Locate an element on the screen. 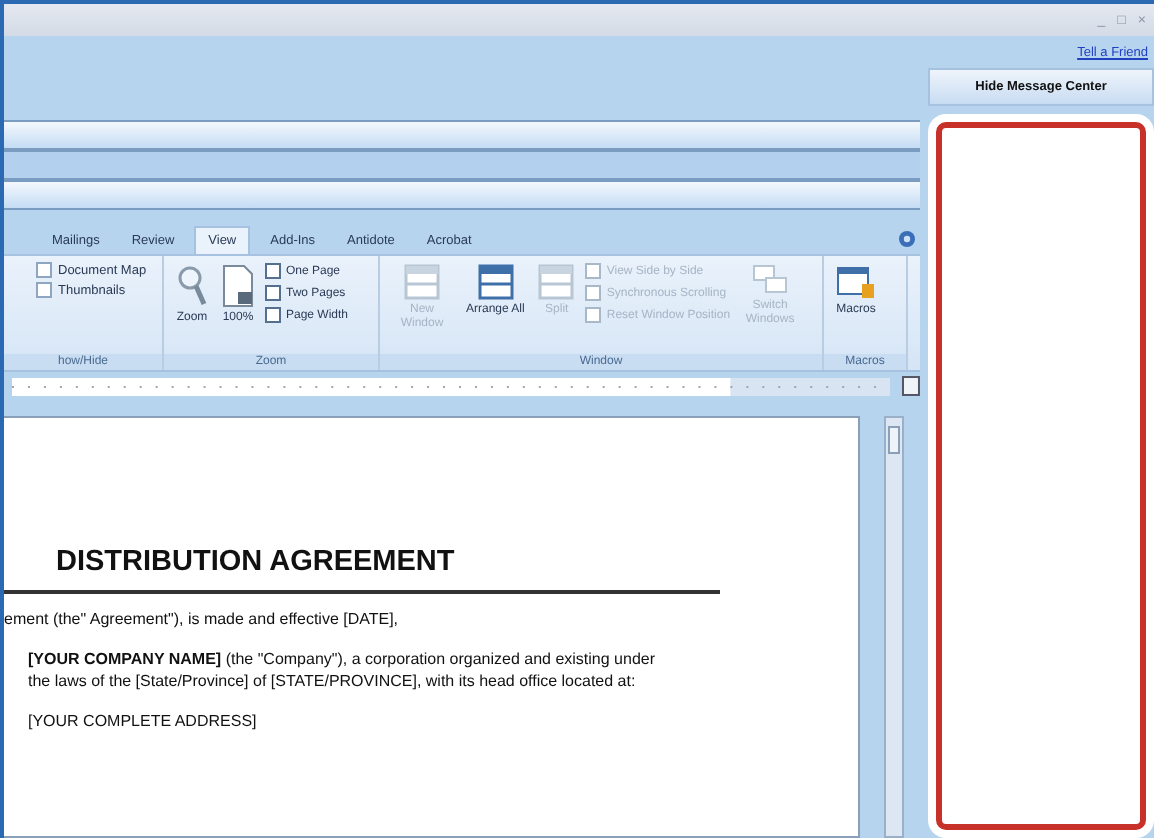  magnifier-icon is located at coordinates (192, 286).